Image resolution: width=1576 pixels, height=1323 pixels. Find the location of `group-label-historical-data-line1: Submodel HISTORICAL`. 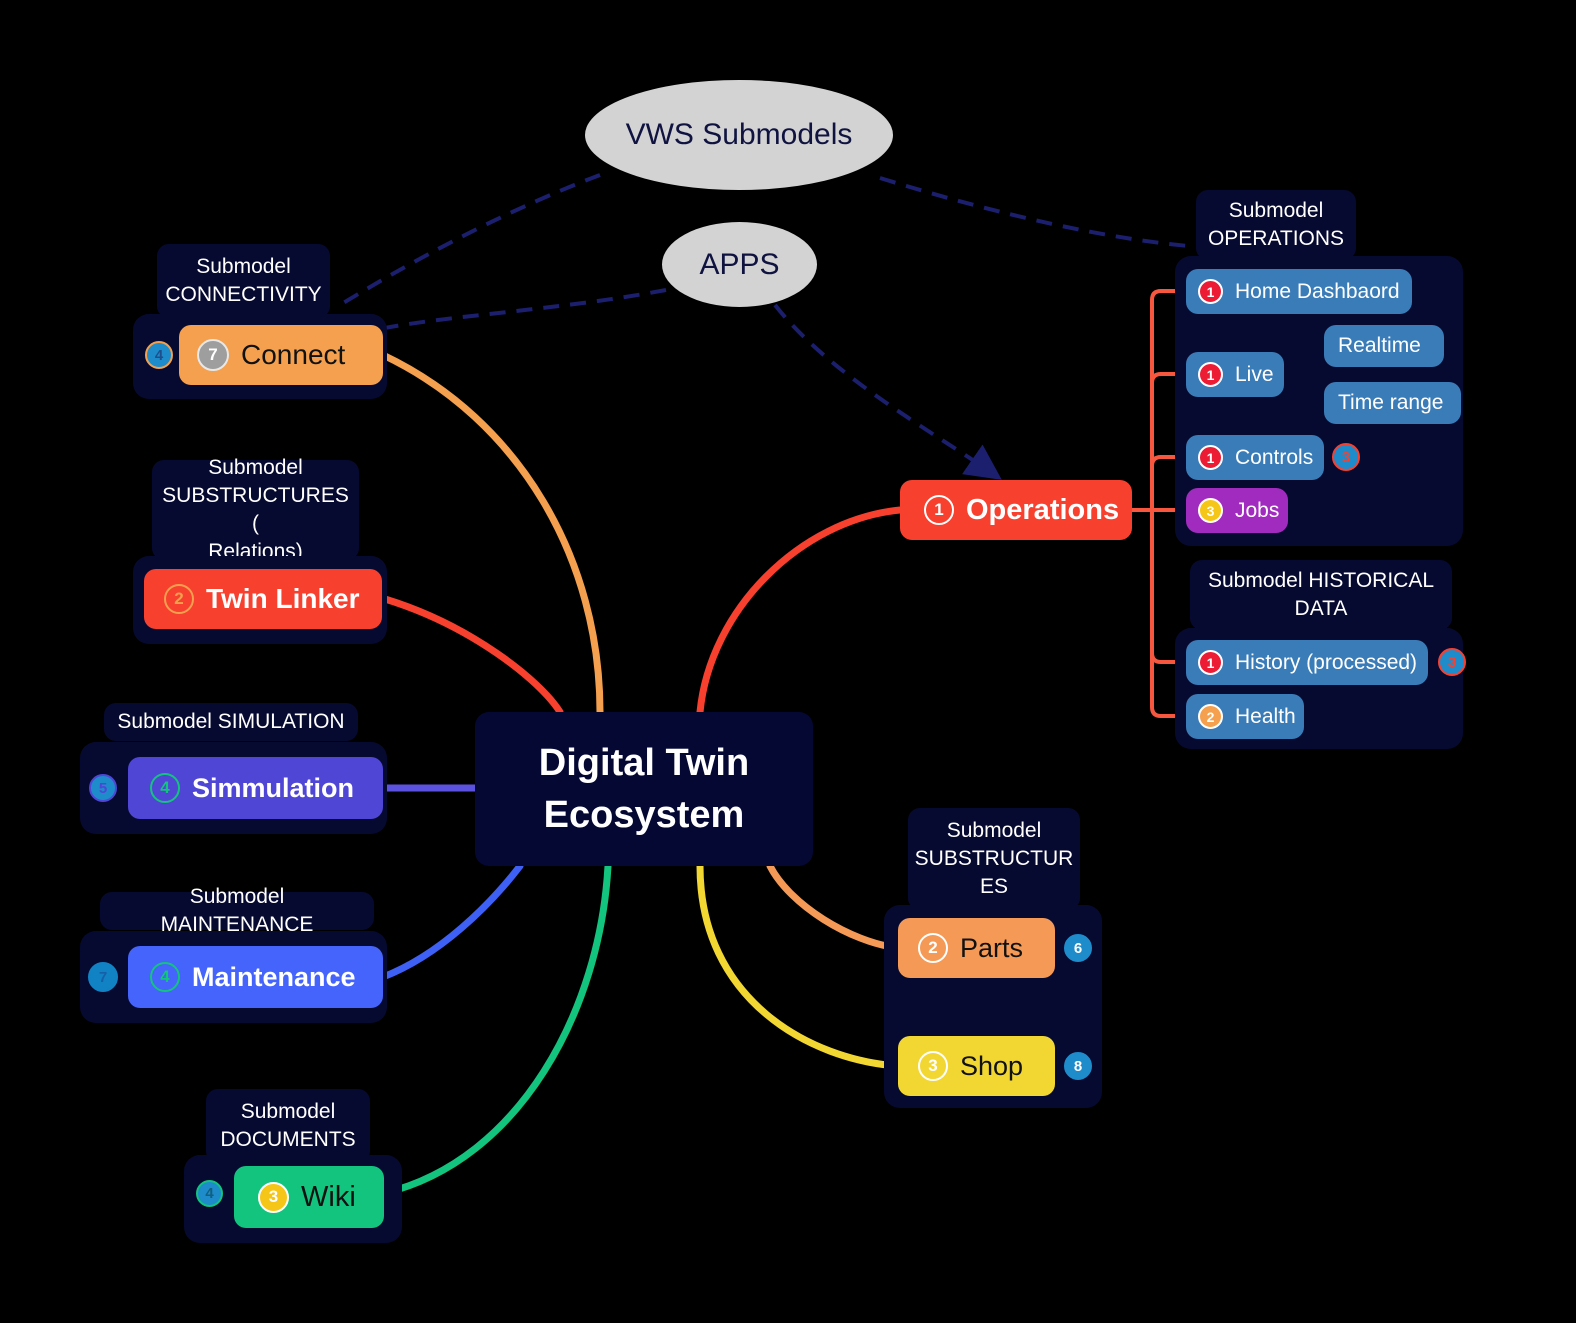

group-label-historical-data-line1: Submodel HISTORICAL is located at coordinates (1321, 580).